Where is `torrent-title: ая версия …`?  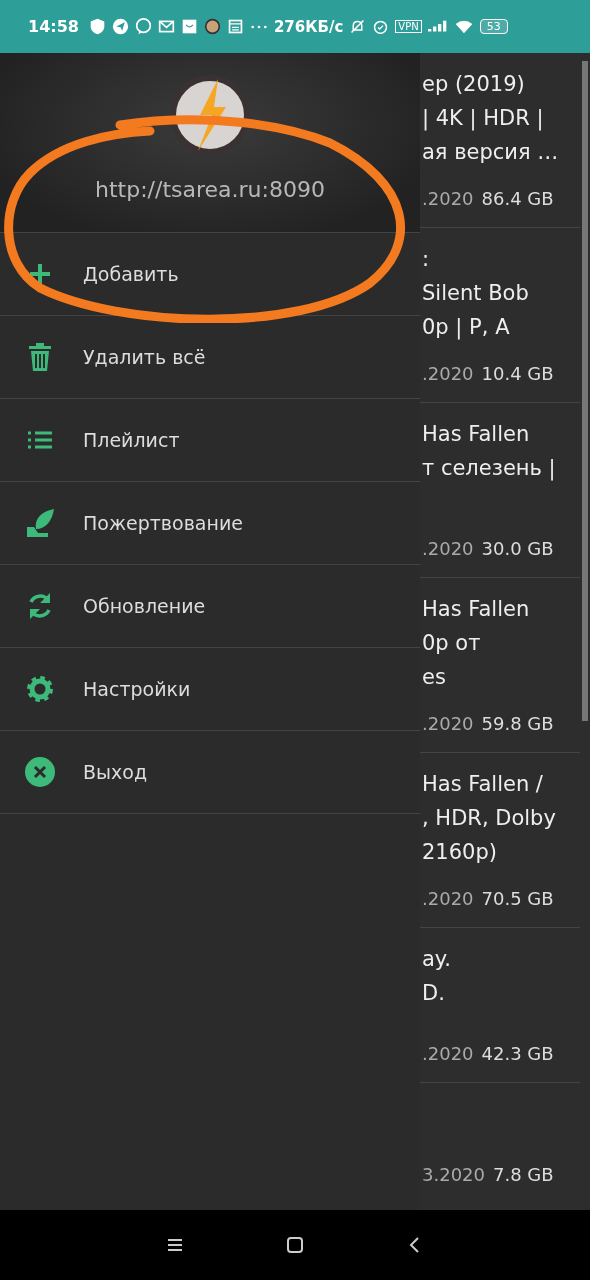
torrent-title: ая версия … is located at coordinates (491, 152).